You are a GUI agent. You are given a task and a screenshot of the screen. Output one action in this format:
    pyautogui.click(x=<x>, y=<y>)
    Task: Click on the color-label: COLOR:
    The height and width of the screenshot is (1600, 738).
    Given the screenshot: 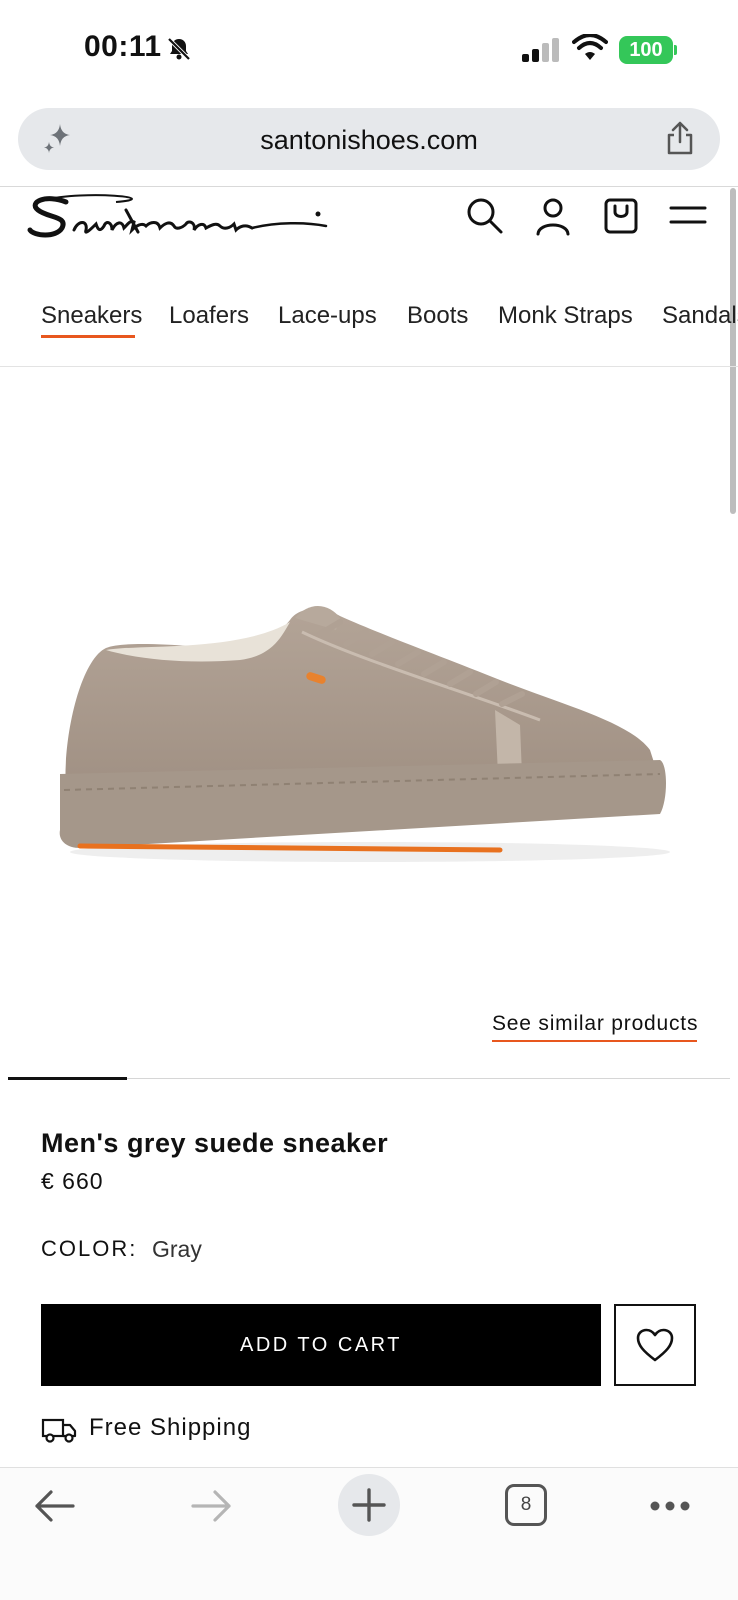 What is the action you would take?
    pyautogui.click(x=89, y=1248)
    